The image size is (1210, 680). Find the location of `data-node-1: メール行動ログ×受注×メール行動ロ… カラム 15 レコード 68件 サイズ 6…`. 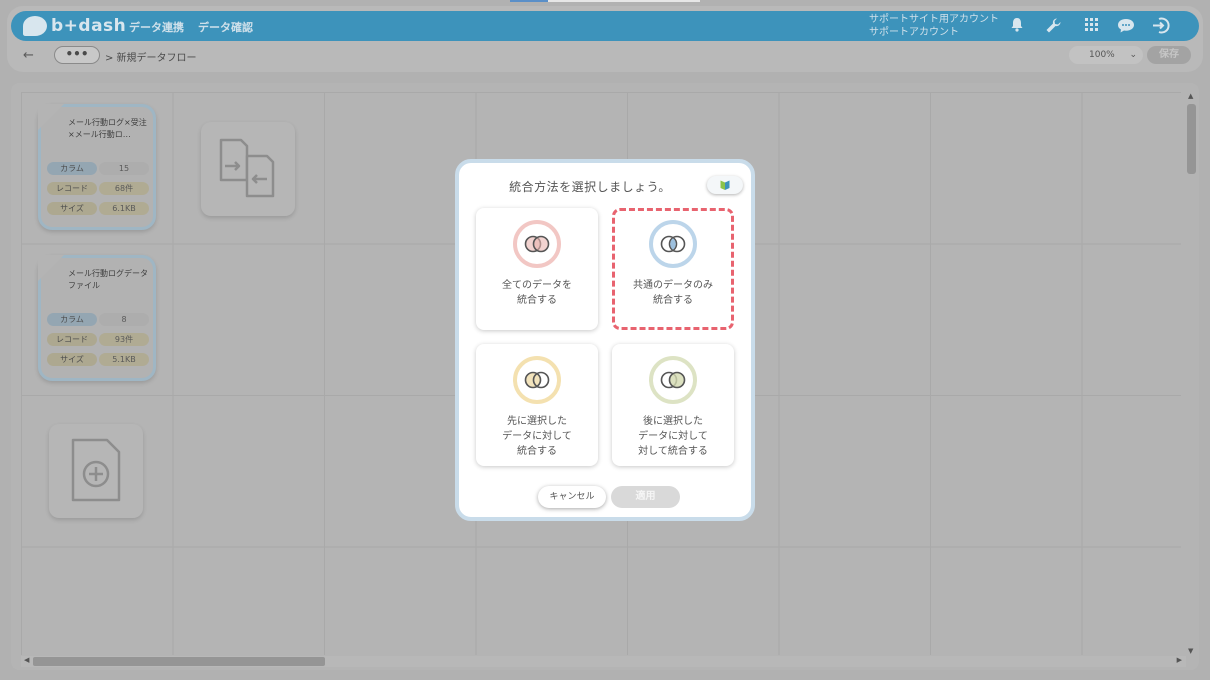

data-node-1: メール行動ログ×受注×メール行動ロ… カラム 15 レコード 68件 サイズ 6… is located at coordinates (97, 167).